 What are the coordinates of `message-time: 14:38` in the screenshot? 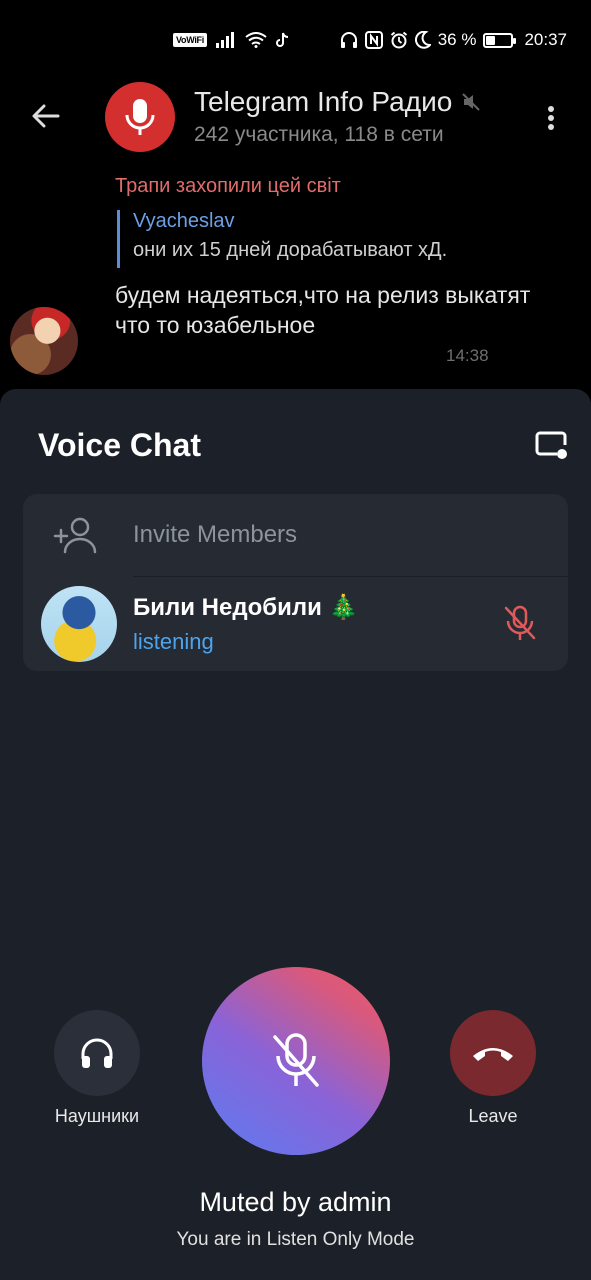 It's located at (467, 355).